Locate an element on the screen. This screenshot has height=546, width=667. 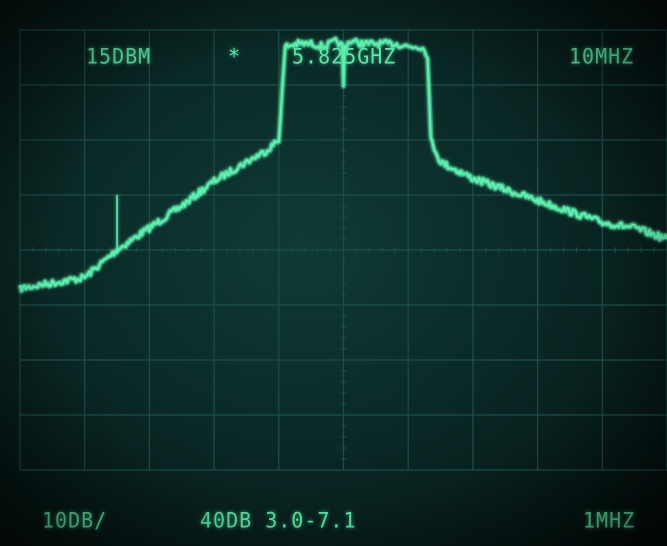
reference-level-readout: 15DBM is located at coordinates (119, 56).